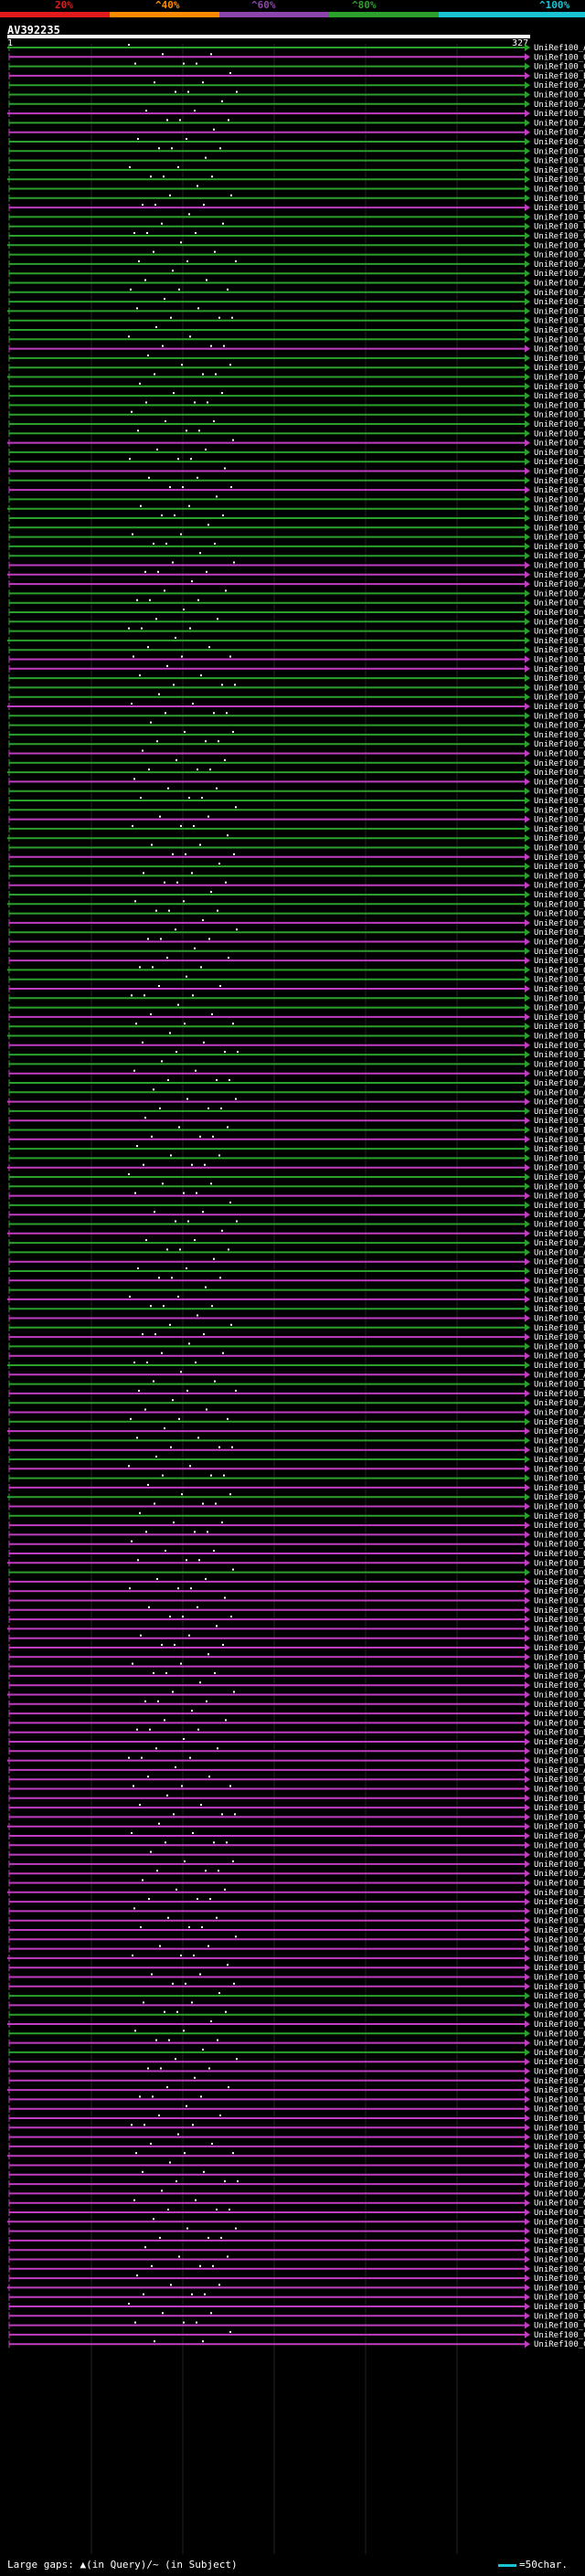 Image resolution: width=585 pixels, height=2576 pixels. I want to click on hit-row: UniRef100_Q7V307, so click(297, 1272).